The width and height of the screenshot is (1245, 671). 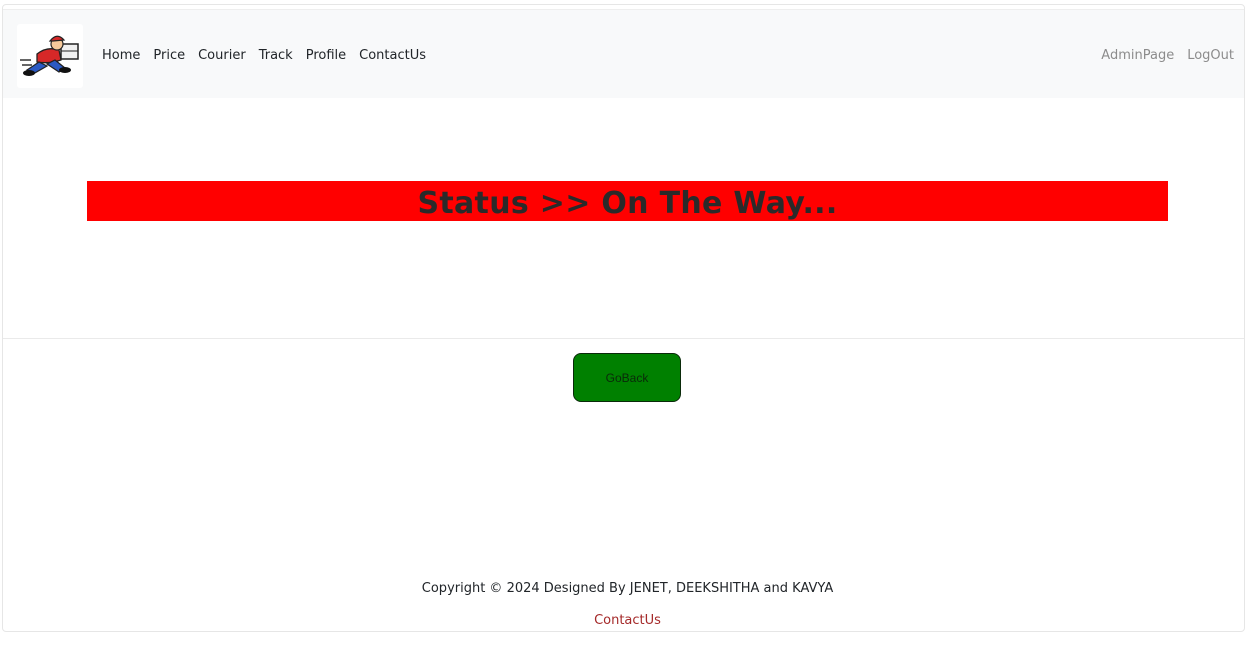 What do you see at coordinates (623, 338) in the screenshot?
I see `section-divider` at bounding box center [623, 338].